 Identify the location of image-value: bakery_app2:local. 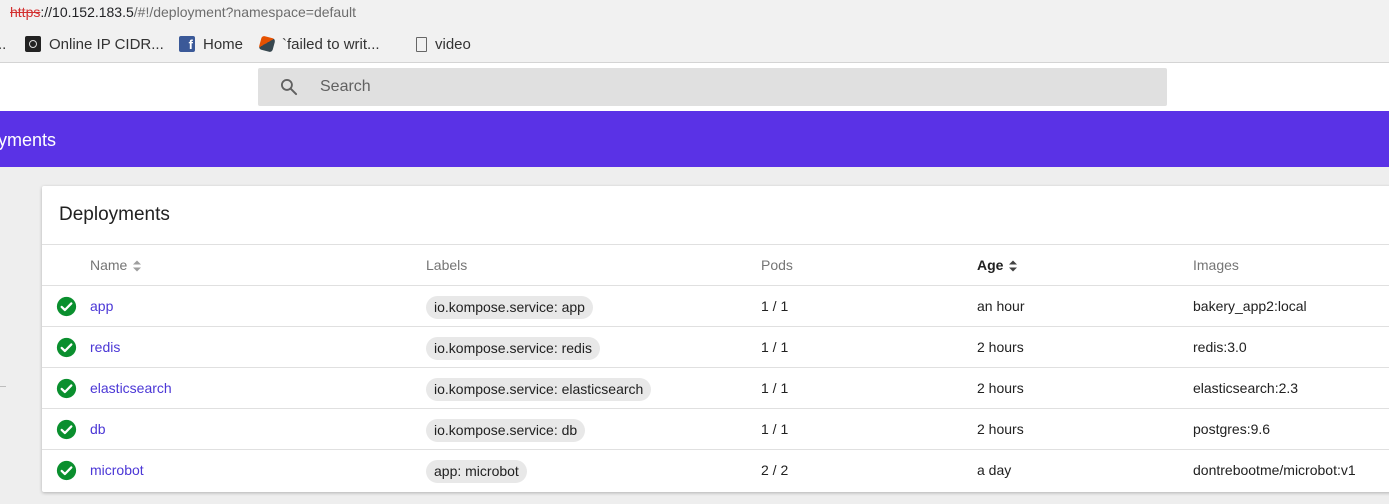
(1250, 306).